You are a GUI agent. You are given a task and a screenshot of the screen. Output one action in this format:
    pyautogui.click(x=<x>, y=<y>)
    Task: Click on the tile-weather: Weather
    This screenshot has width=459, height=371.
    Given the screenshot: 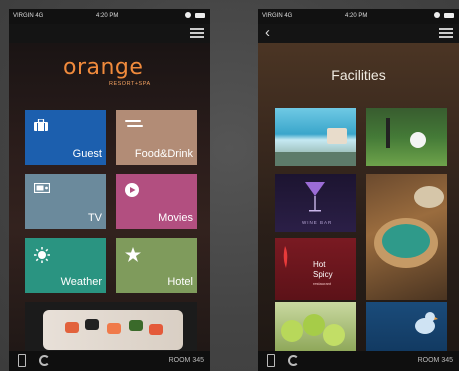 What is the action you would take?
    pyautogui.click(x=65, y=265)
    